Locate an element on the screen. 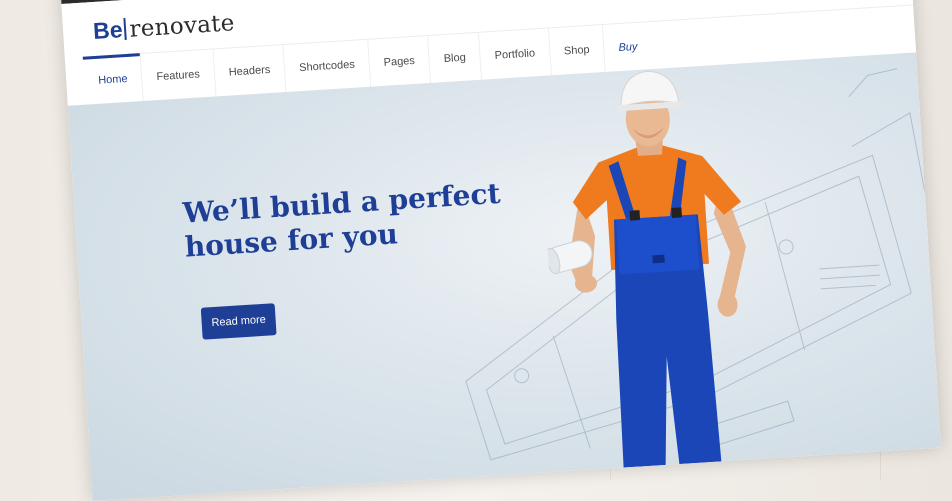 The image size is (952, 501). logo-divider is located at coordinates (125, 29).